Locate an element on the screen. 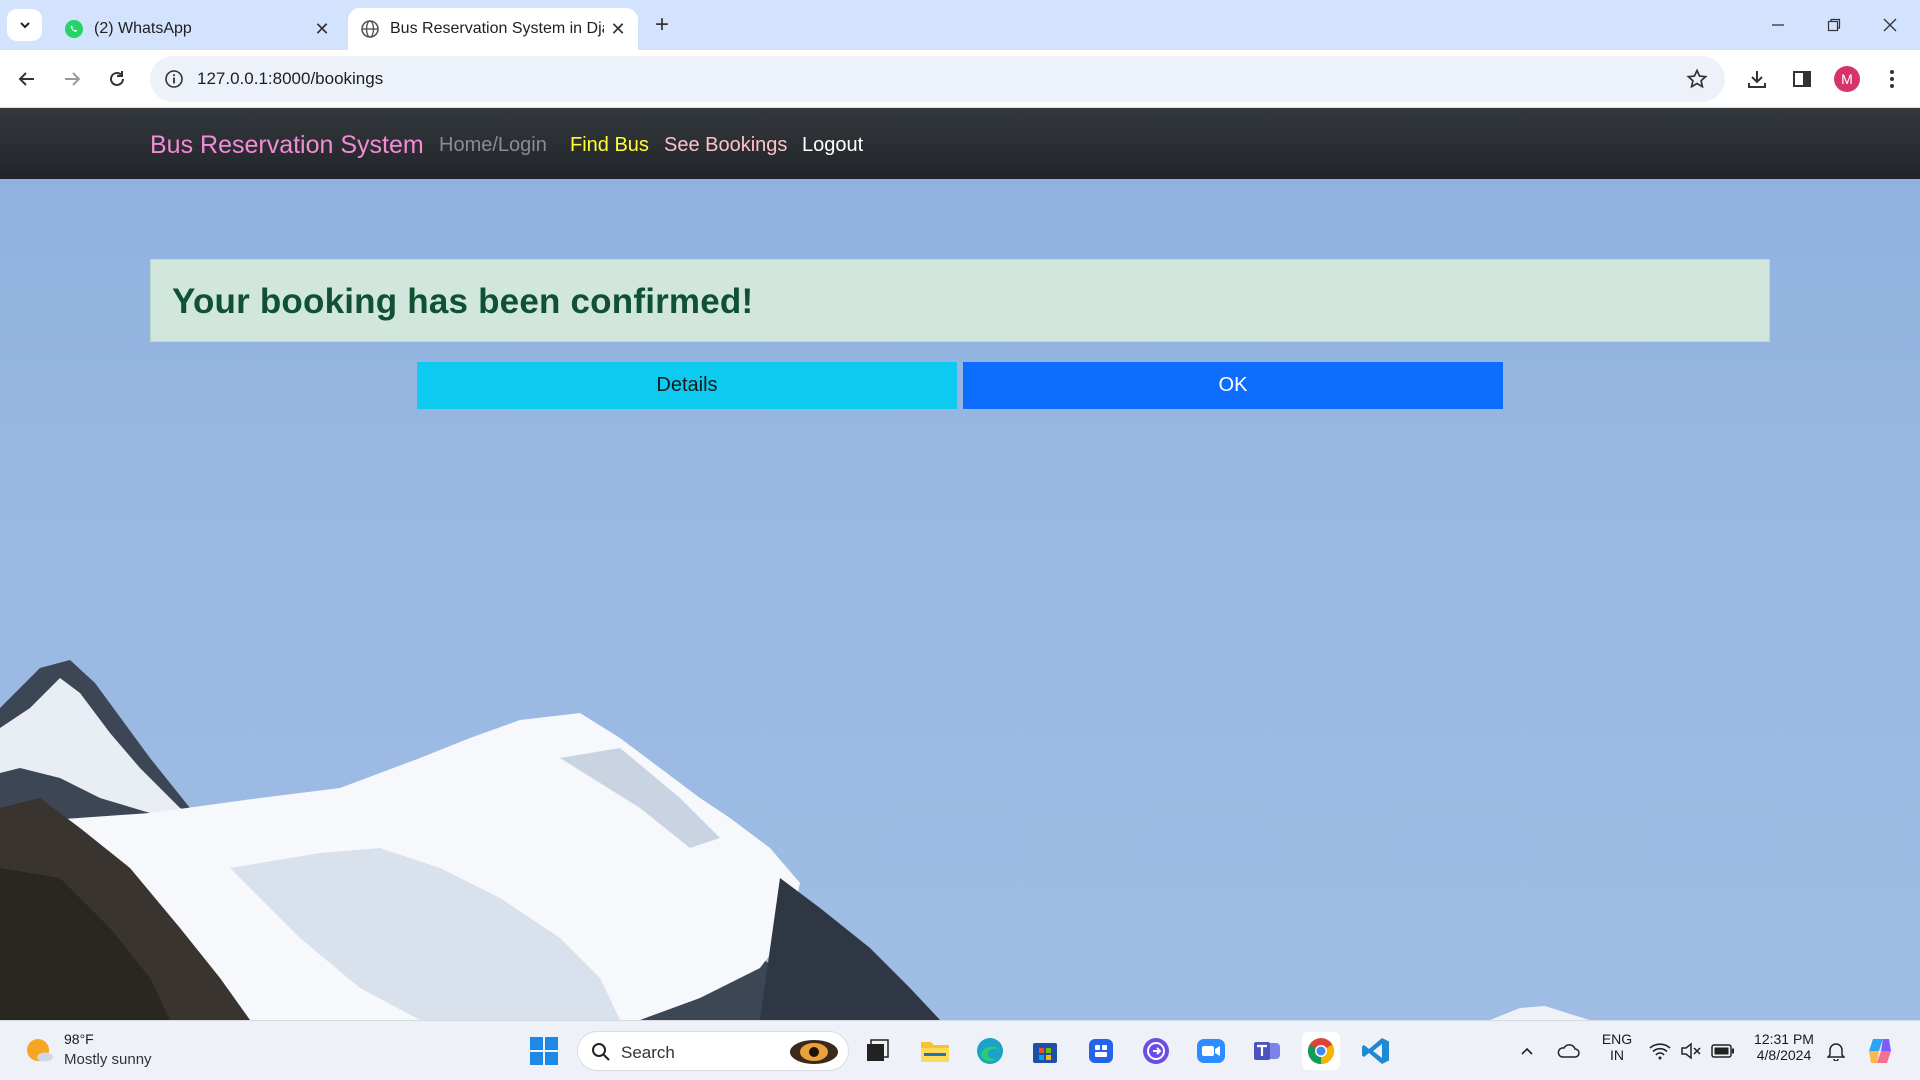  chrome-icon is located at coordinates (1321, 1051).